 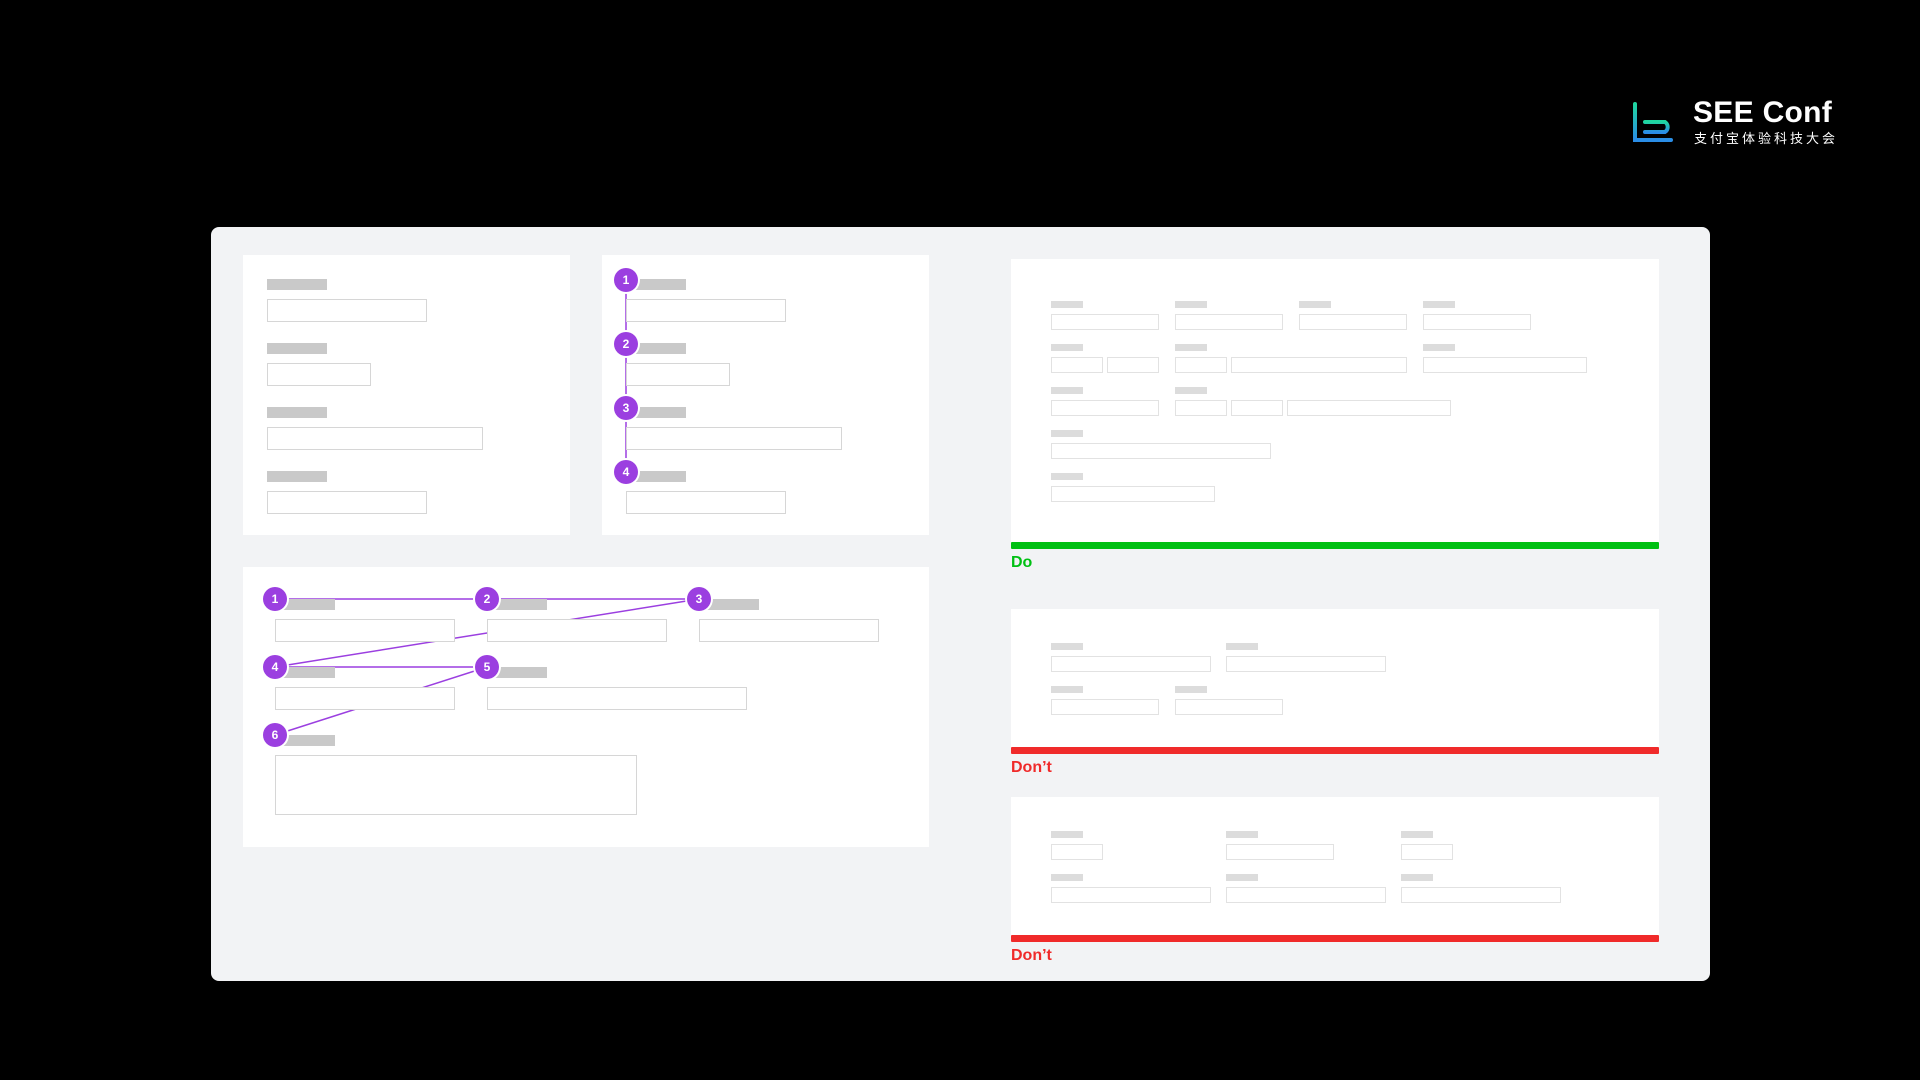 What do you see at coordinates (1763, 112) in the screenshot?
I see `brand-title: SEE Conf` at bounding box center [1763, 112].